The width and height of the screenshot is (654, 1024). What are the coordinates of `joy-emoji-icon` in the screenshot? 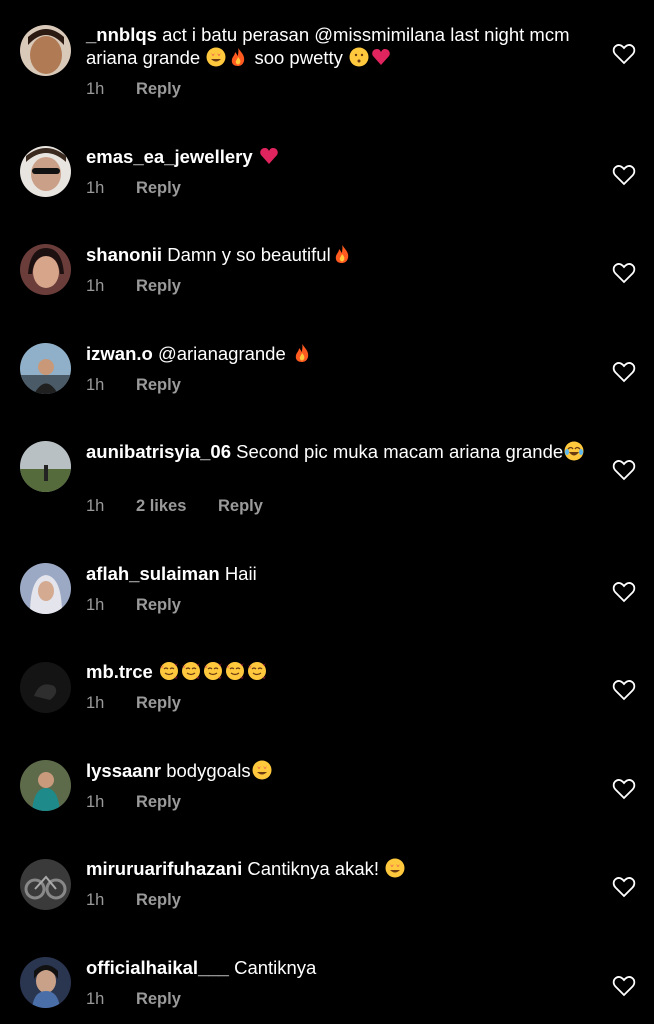 It's located at (574, 451).